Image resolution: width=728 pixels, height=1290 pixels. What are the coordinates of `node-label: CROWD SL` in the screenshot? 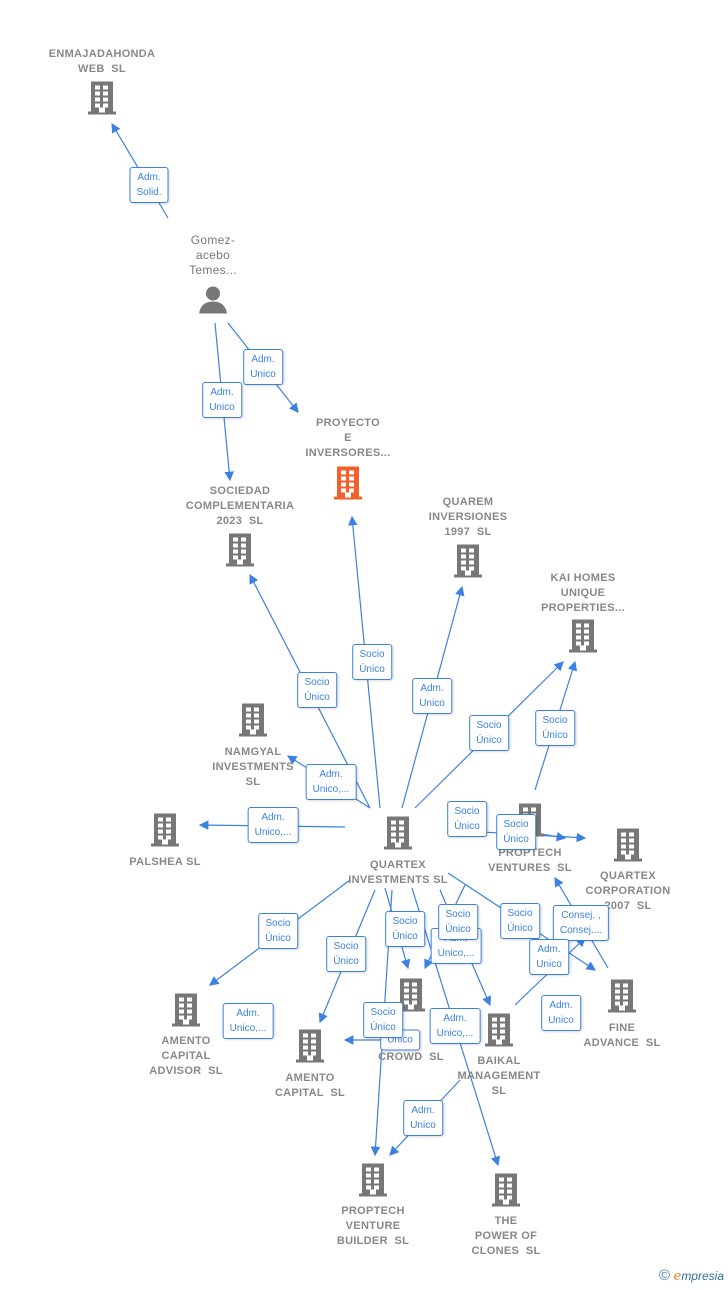 It's located at (411, 1057).